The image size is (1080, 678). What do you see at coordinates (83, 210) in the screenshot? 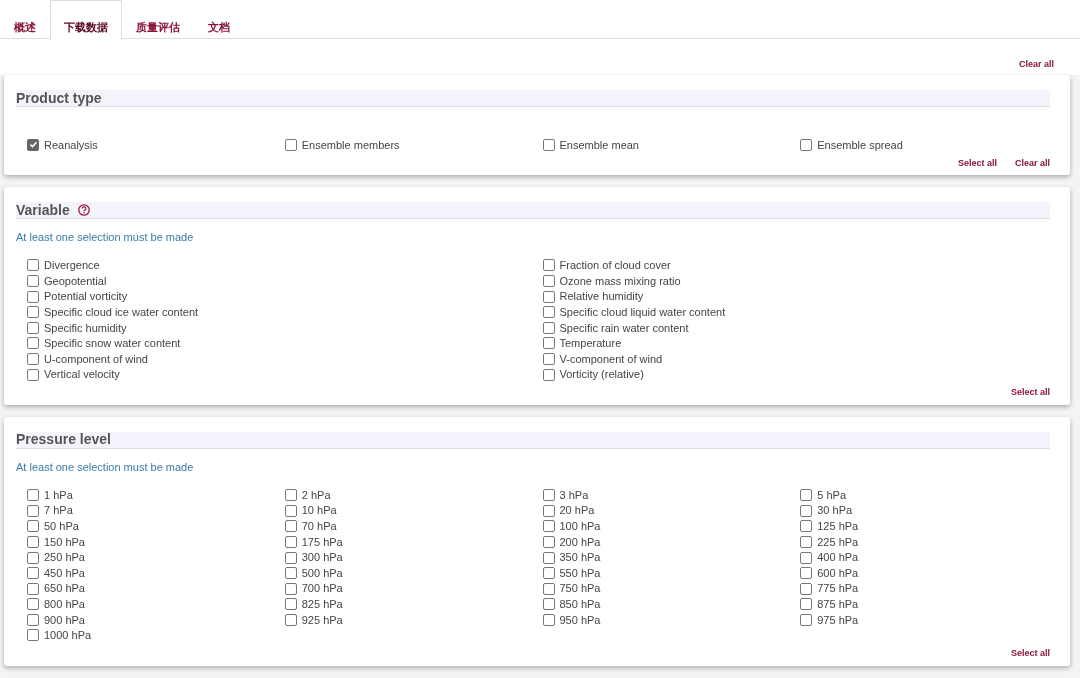
I see `help-icon` at bounding box center [83, 210].